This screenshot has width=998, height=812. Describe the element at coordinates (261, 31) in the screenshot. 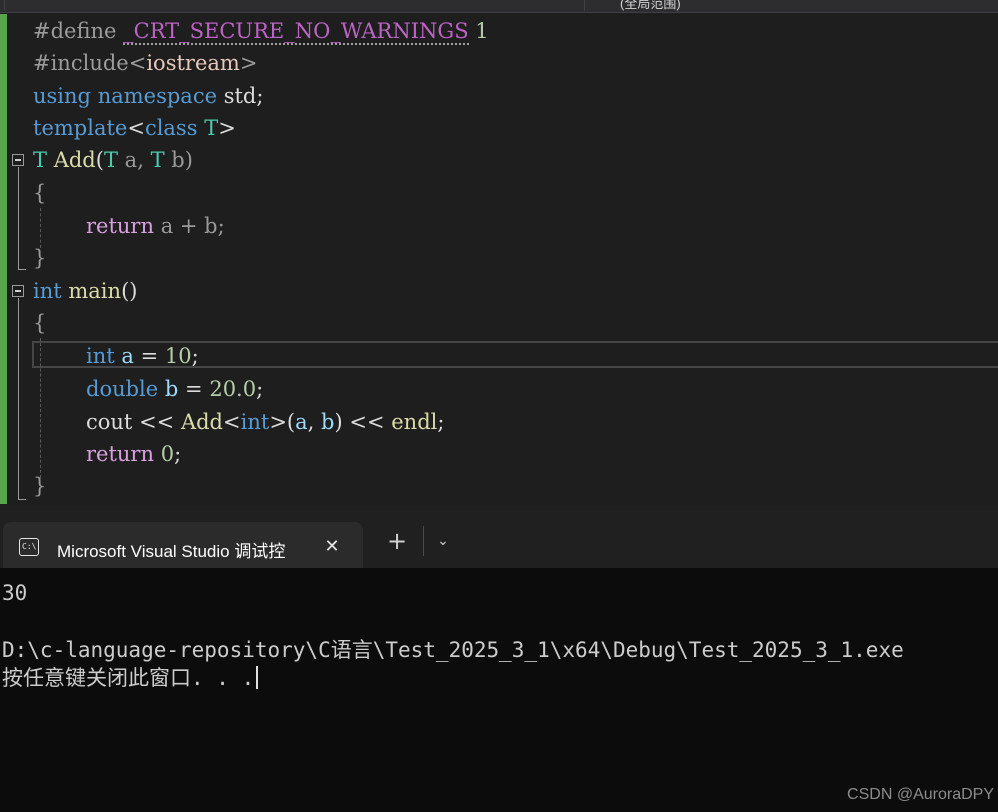

I see `code-line-1: #define _CRT_SECURE_NO_WARNINGS 1` at that location.